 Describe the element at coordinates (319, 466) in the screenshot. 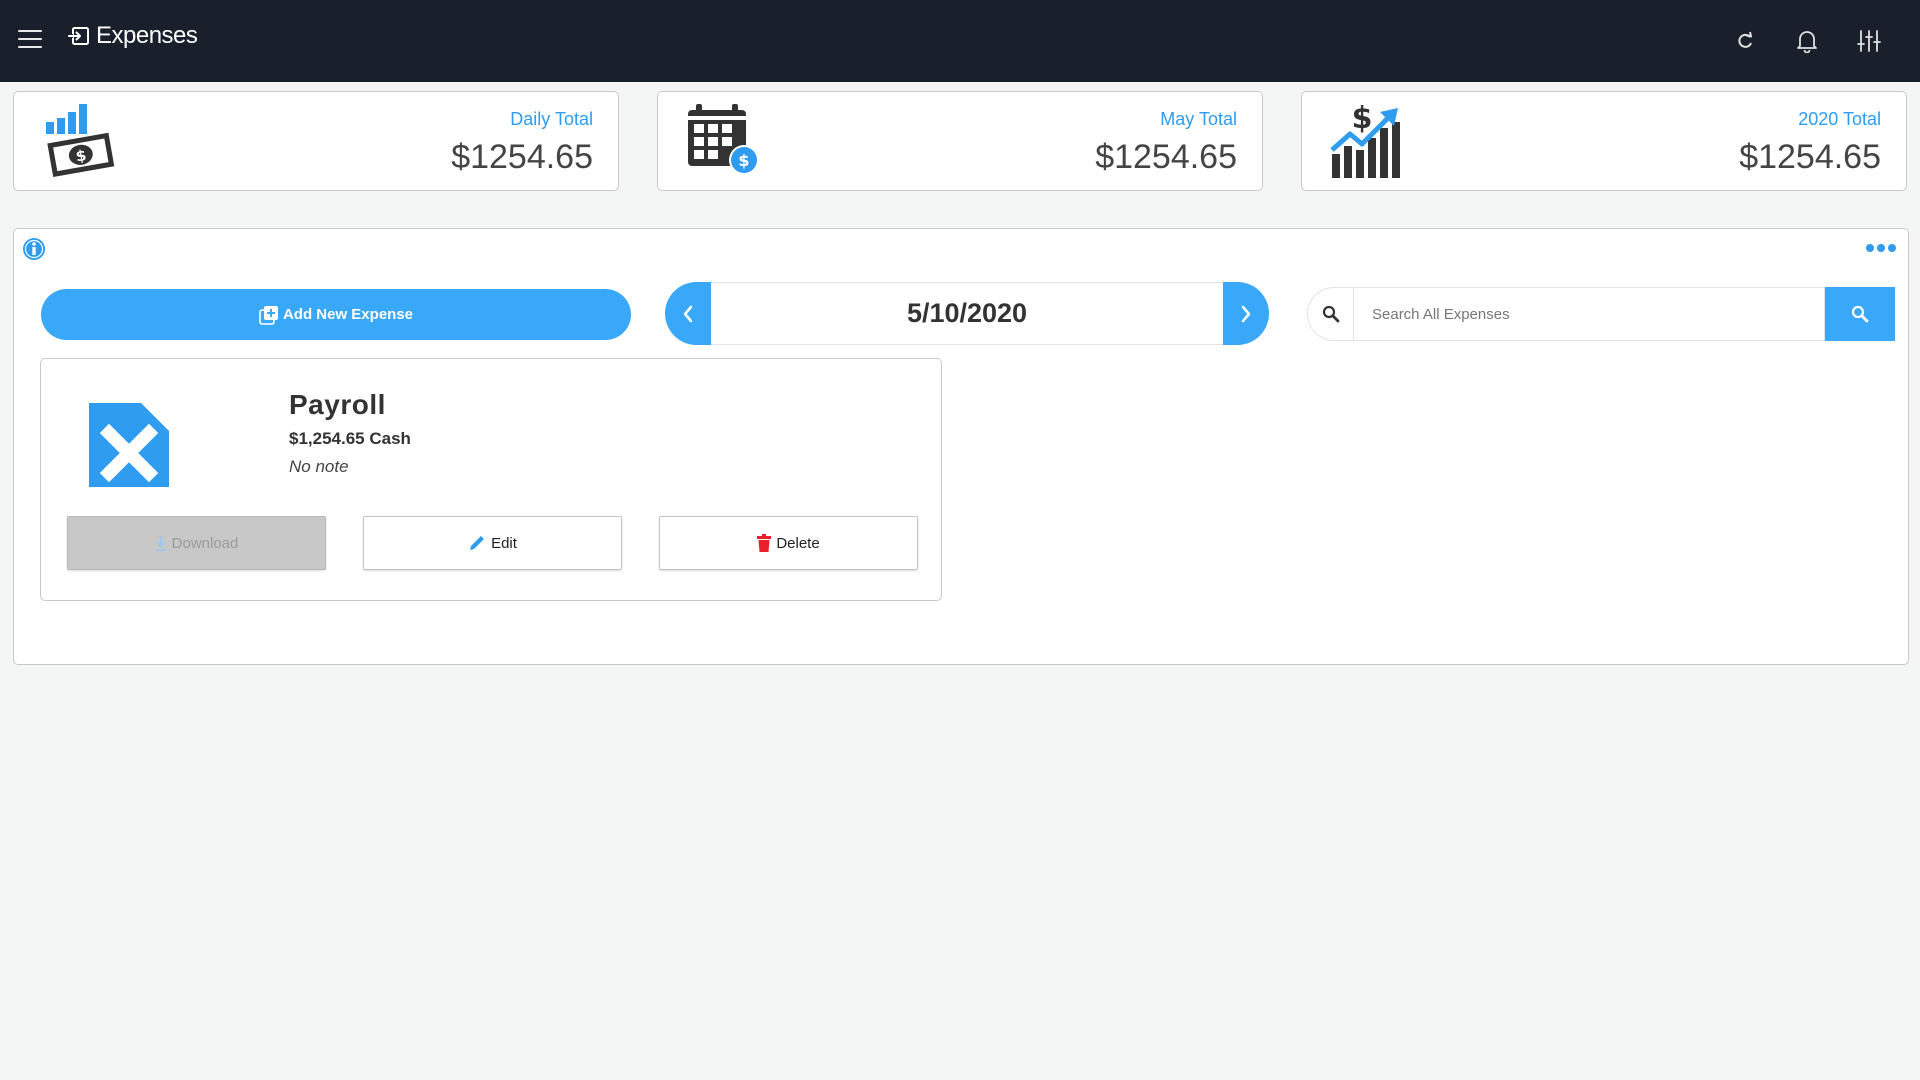

I see `expense-note: No note` at that location.